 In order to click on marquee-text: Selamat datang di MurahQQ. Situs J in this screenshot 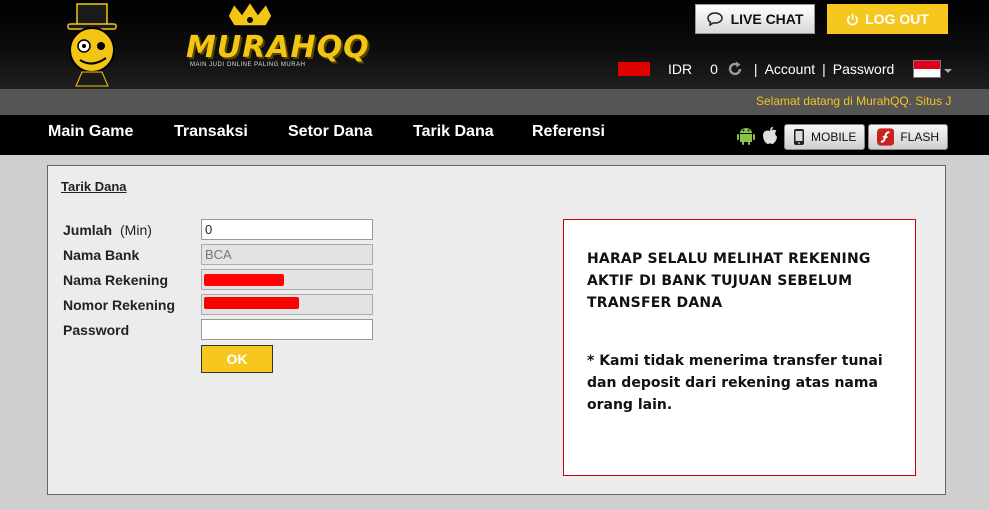, I will do `click(854, 101)`.